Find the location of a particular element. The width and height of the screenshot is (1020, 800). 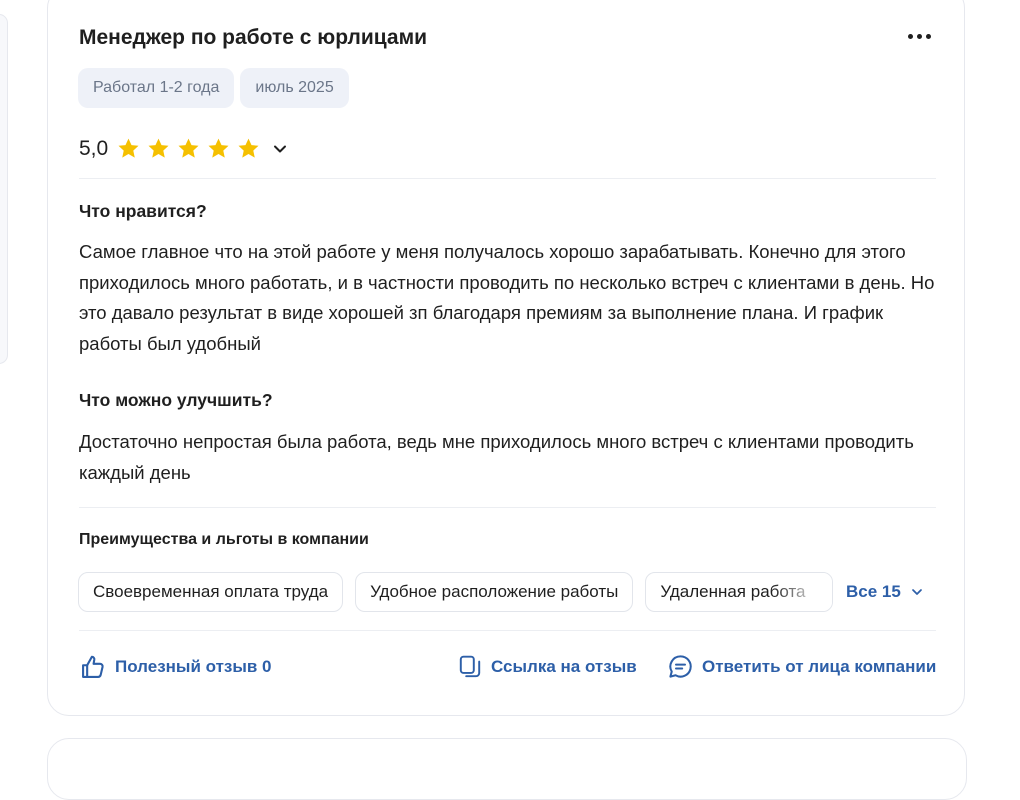

company-reply-label: Ответить от лица компании is located at coordinates (819, 666).